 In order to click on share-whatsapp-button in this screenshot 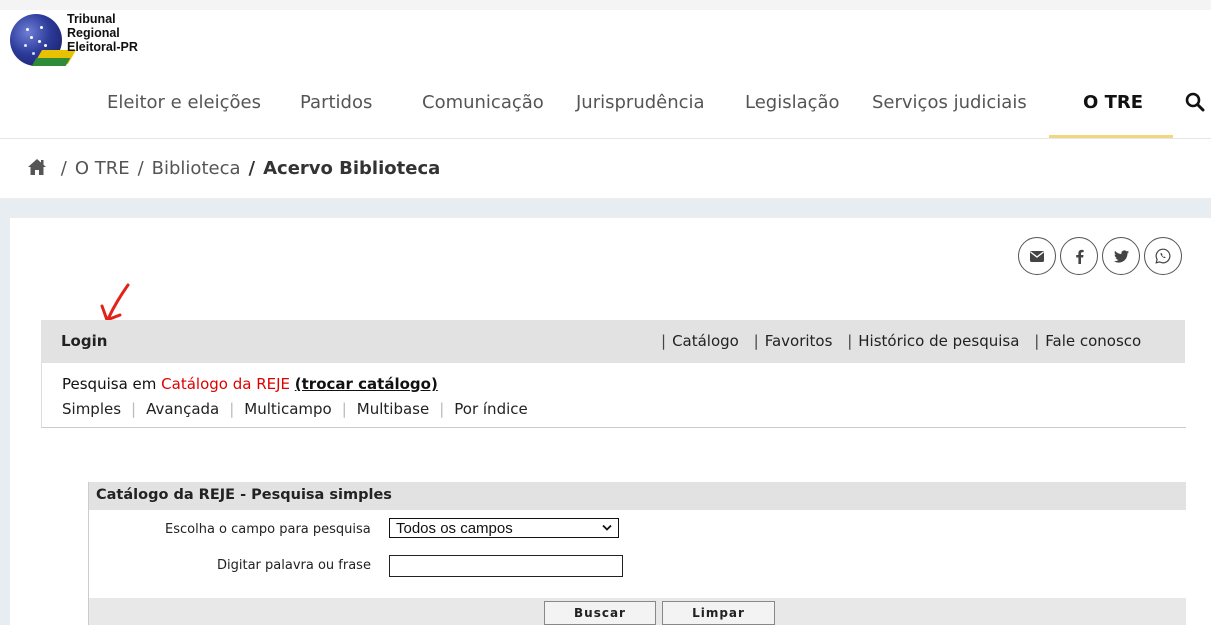, I will do `click(1163, 256)`.